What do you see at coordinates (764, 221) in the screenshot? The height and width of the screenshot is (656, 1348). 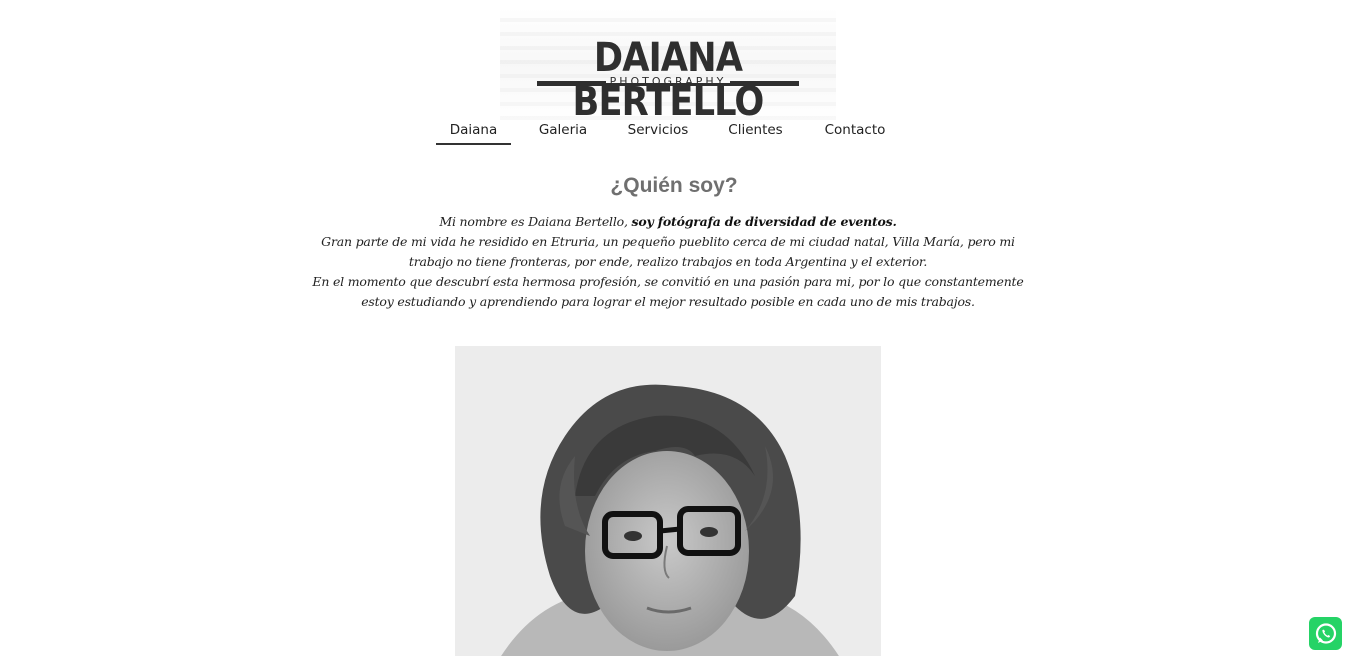 I see `about-intro-bold: soy fotógrafa de diversidad de eventos.` at bounding box center [764, 221].